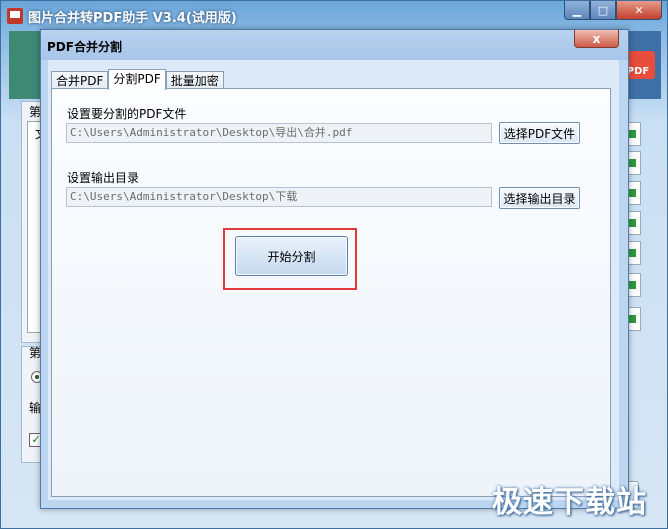  Describe the element at coordinates (84, 47) in the screenshot. I see `dialog-title: PDF合并分割` at that location.